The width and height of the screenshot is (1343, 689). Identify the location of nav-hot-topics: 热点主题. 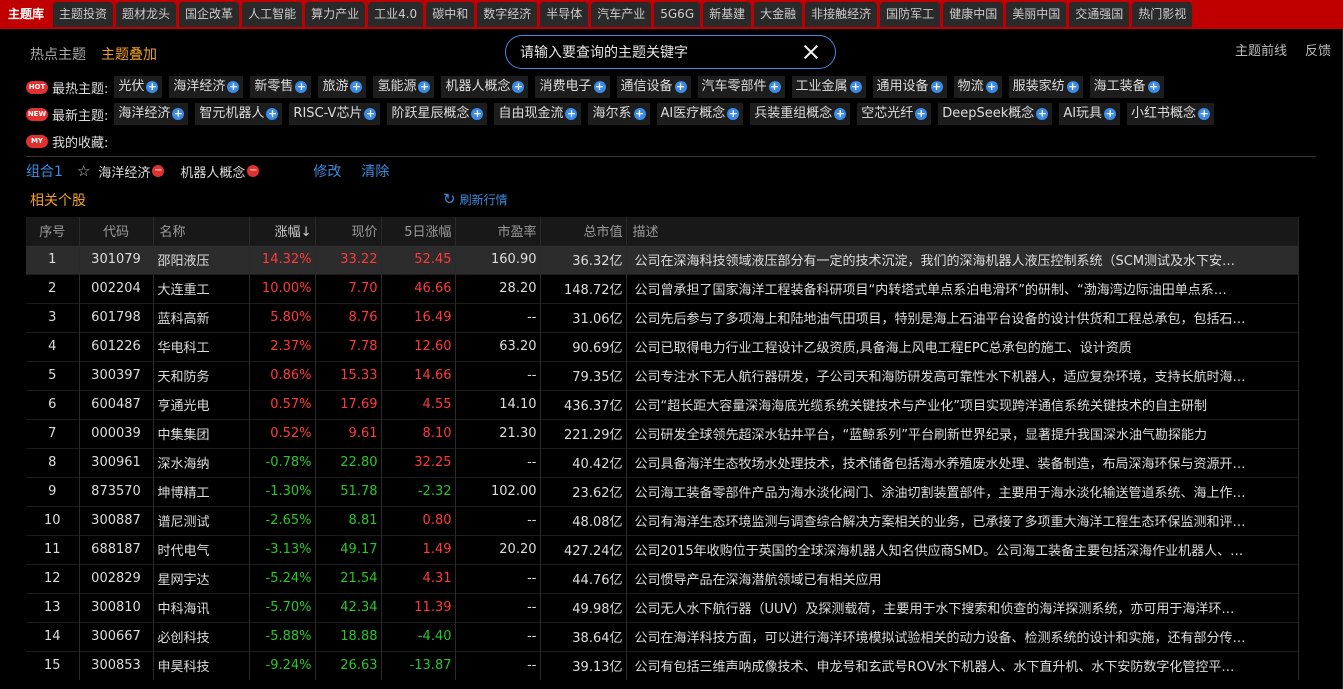
(58, 54).